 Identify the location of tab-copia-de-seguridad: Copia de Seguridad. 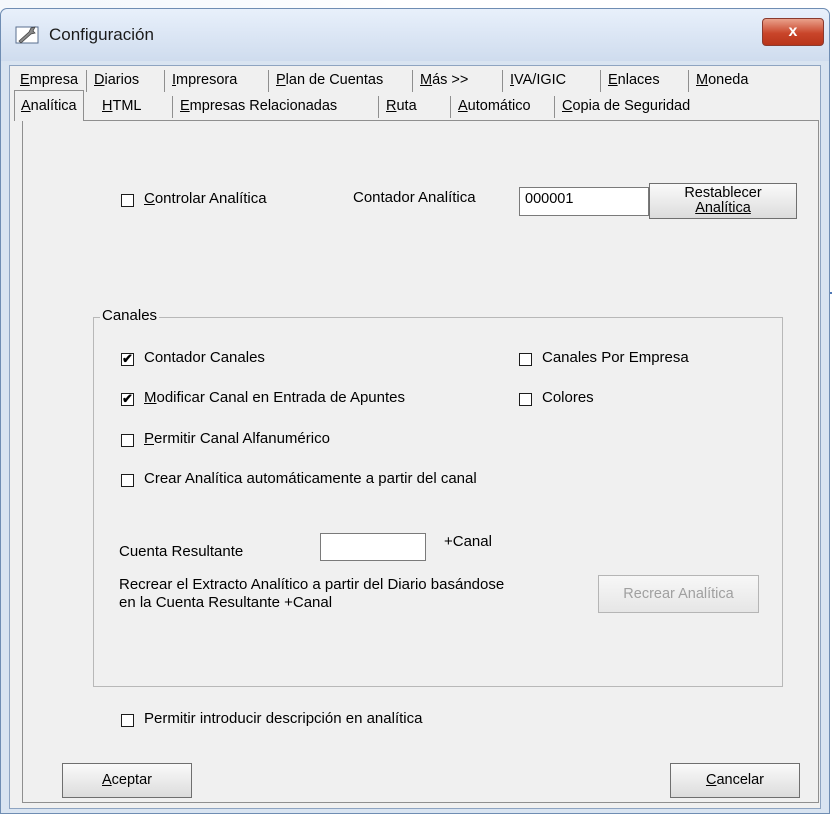
(626, 106).